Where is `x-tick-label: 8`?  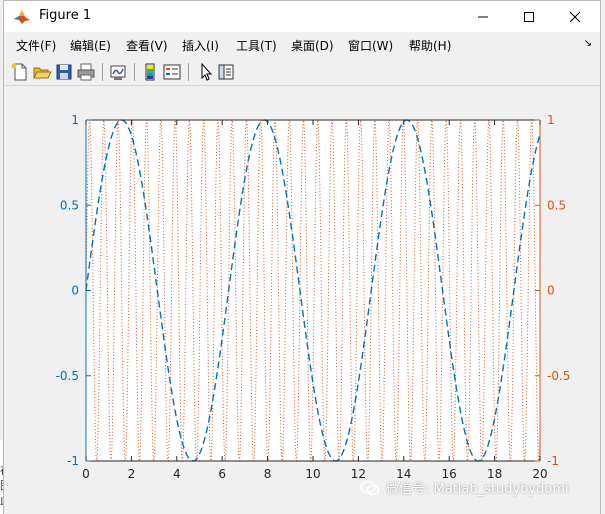
x-tick-label: 8 is located at coordinates (268, 474).